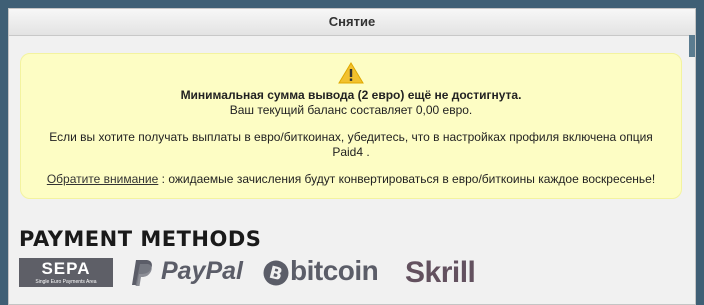 This screenshot has width=704, height=305. I want to click on bitcoin-icon: B, so click(276, 273).